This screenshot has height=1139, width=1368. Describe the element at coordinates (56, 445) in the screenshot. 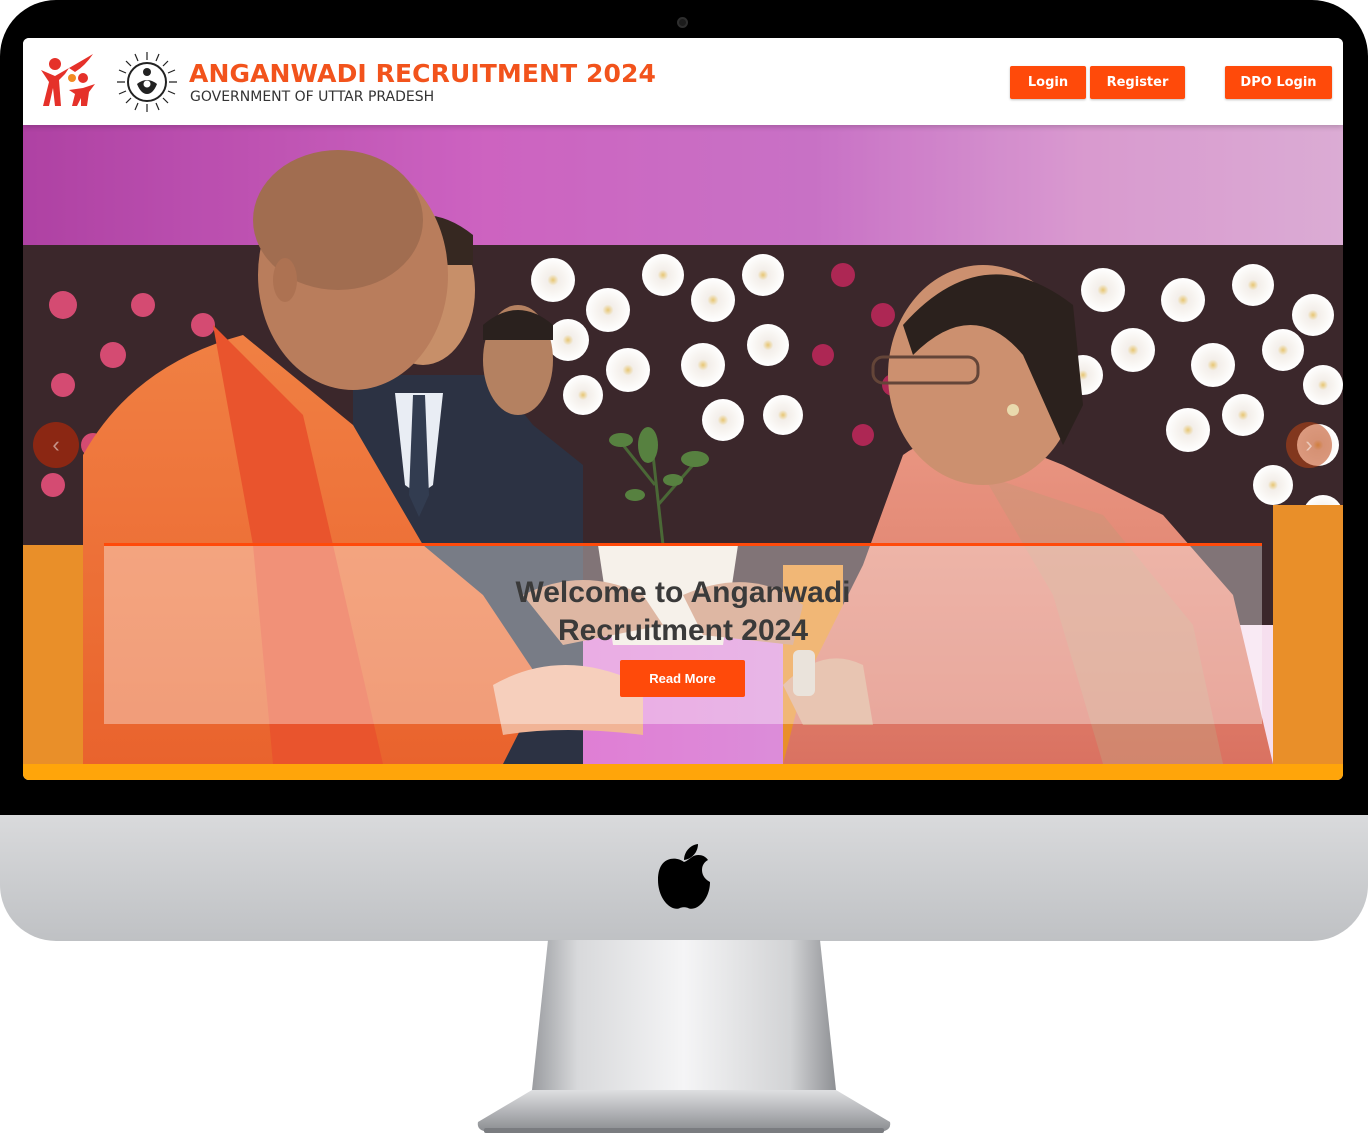

I see `carousel-prev-arrow-icon: ‹` at that location.